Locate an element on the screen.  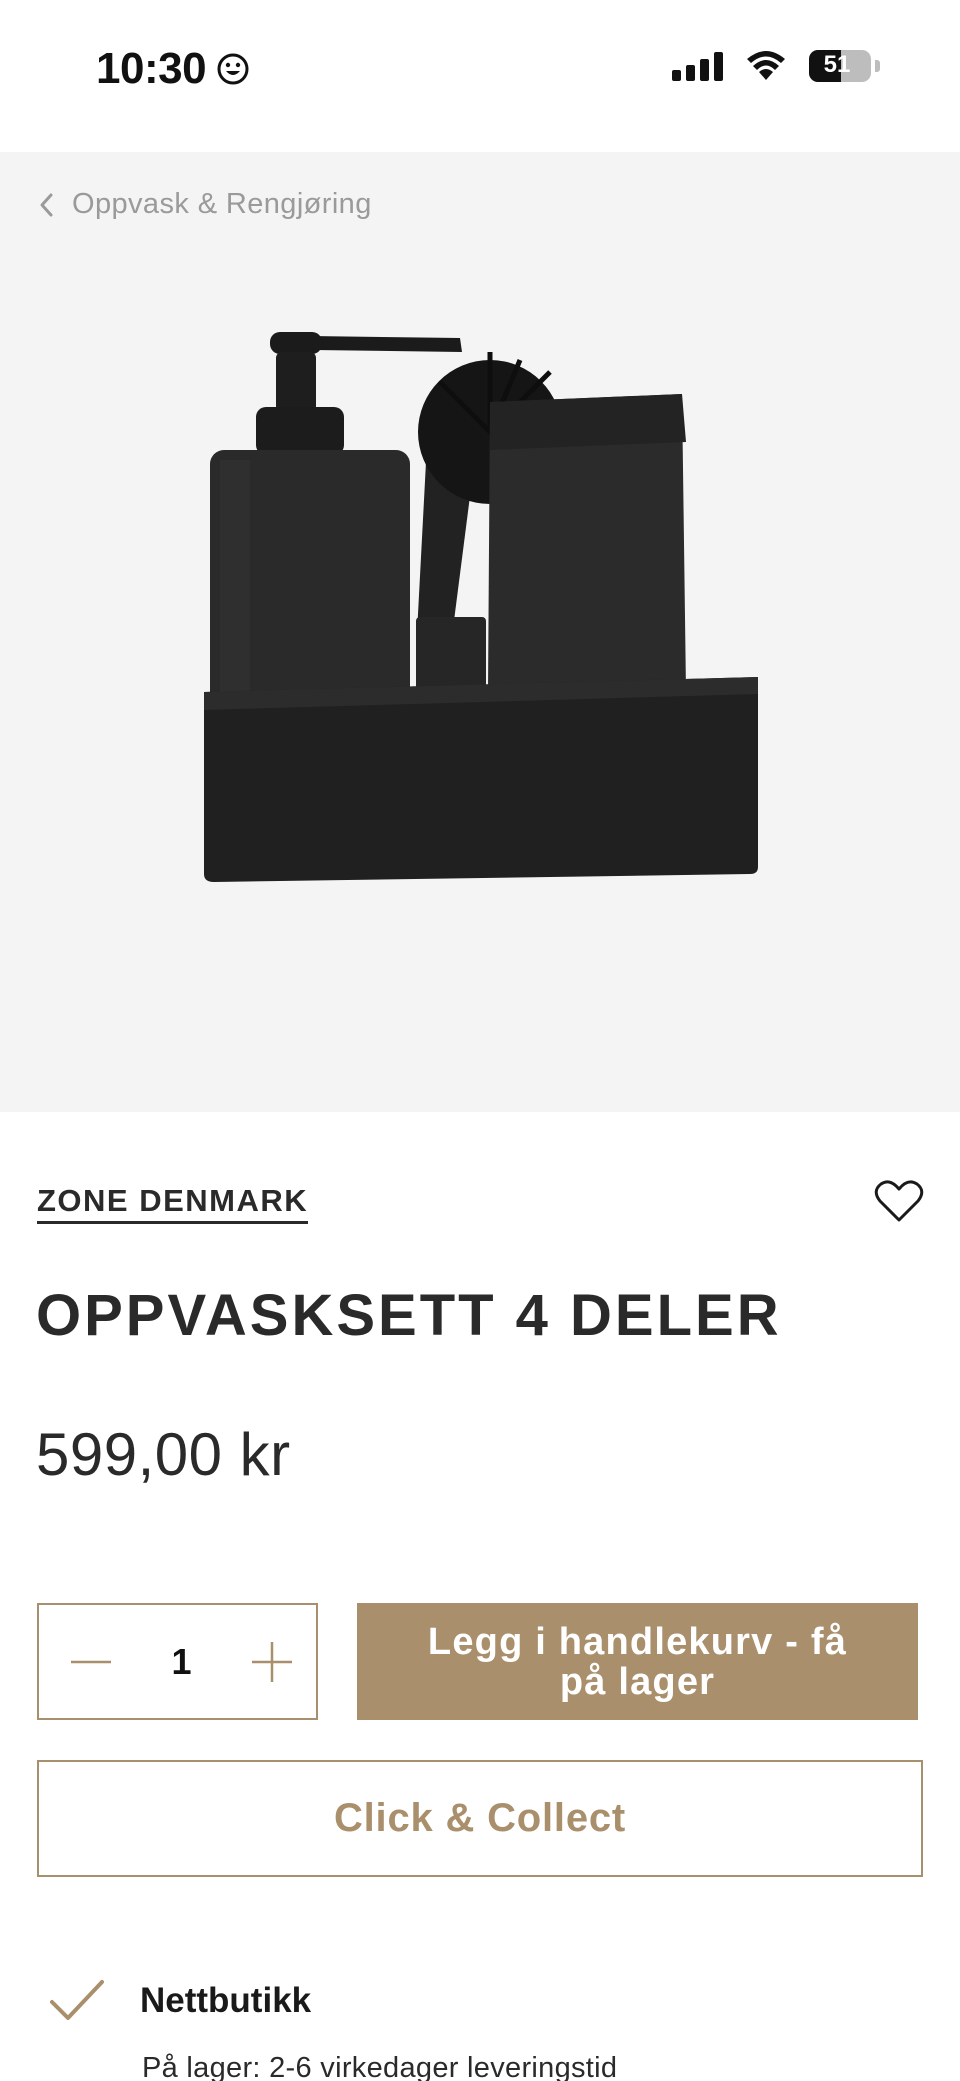
breadcrumb-label: Oppvask & Rengjøring is located at coordinates (222, 204).